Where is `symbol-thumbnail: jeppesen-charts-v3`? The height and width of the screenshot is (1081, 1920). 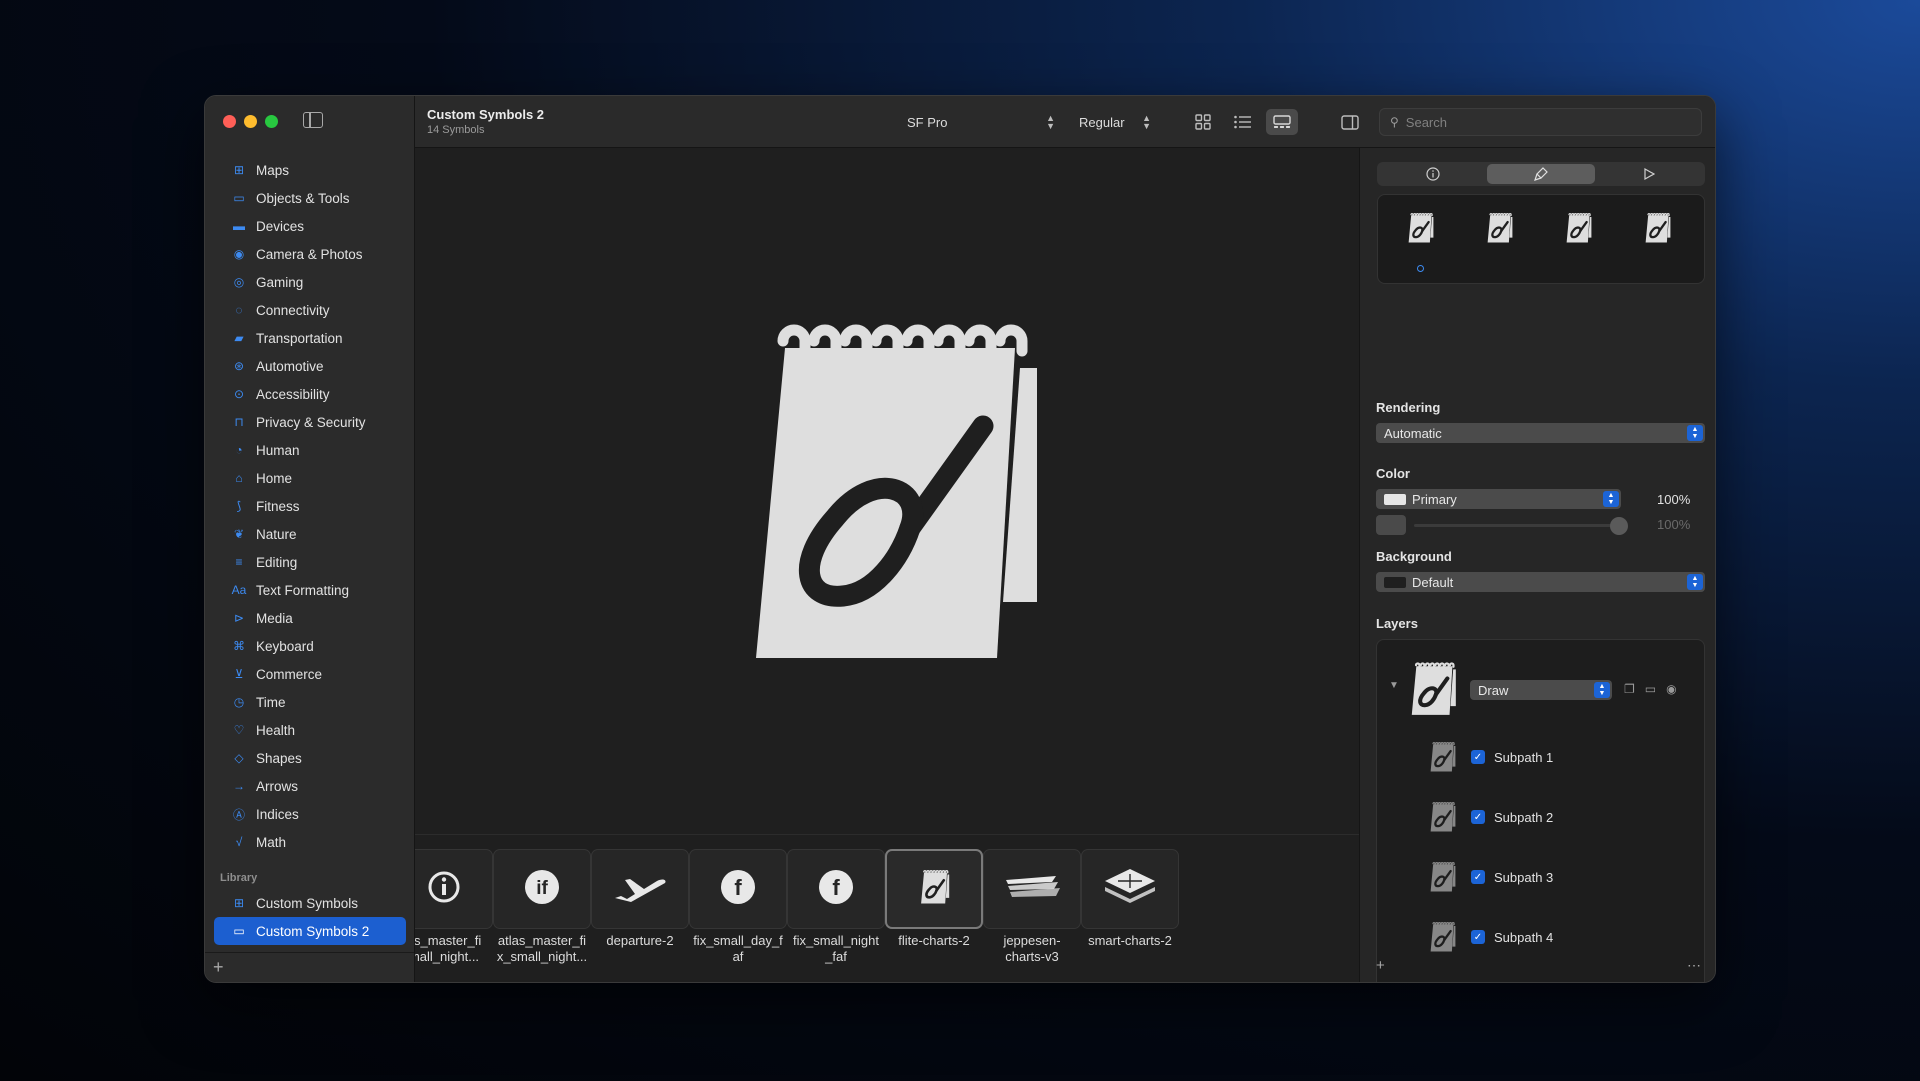
symbol-thumbnail: jeppesen-charts-v3 is located at coordinates (1032, 907).